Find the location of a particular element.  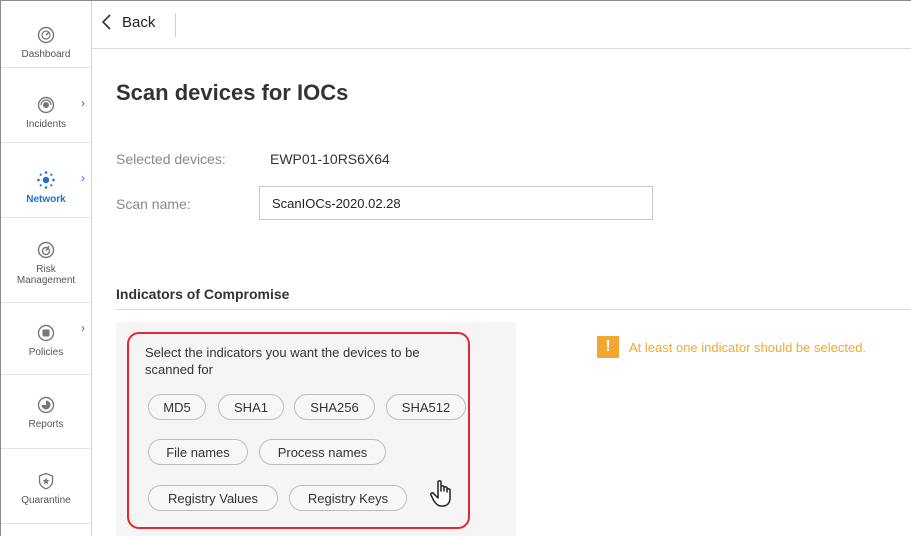

hand-cursor-icon is located at coordinates (440, 493).